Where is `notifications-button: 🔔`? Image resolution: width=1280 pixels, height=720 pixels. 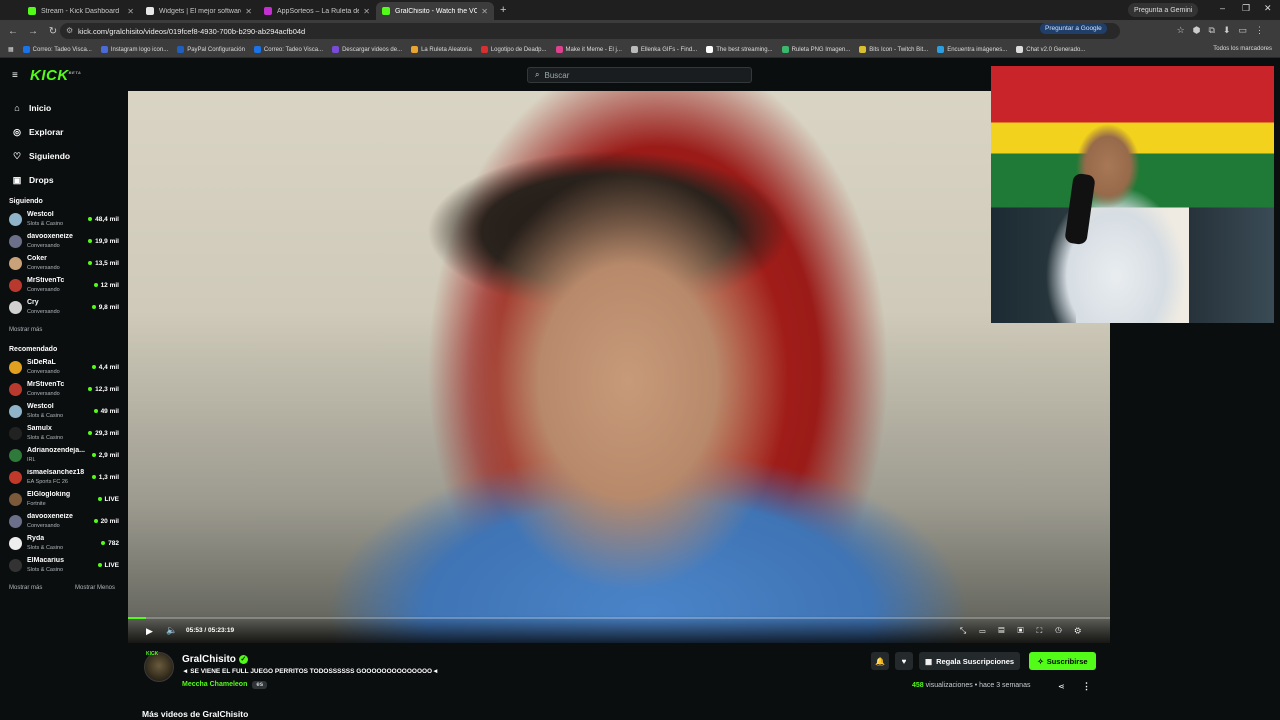 notifications-button: 🔔 is located at coordinates (880, 661).